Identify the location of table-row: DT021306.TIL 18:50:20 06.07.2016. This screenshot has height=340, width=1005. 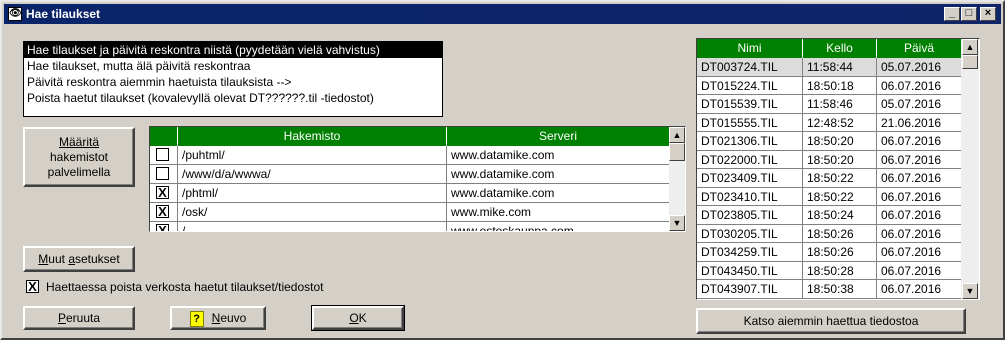
(829, 141).